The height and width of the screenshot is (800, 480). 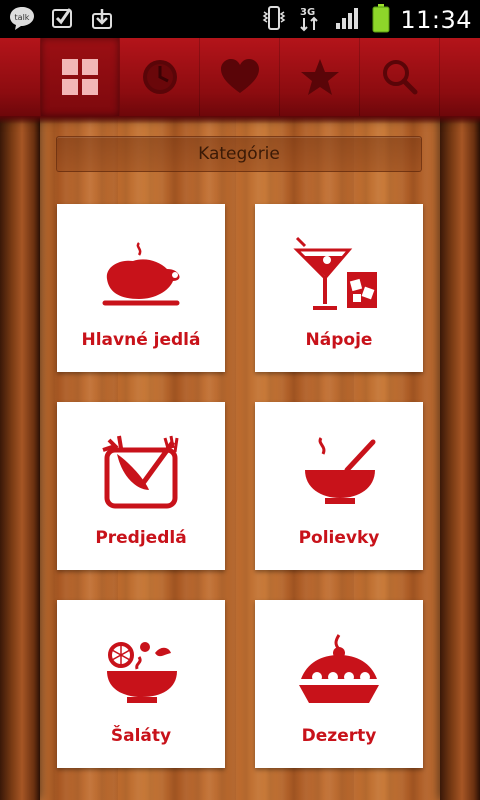 I want to click on clock-icon, so click(x=159, y=77).